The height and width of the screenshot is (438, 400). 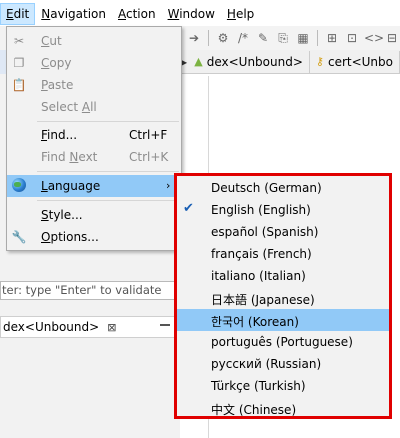 What do you see at coordinates (94, 135) in the screenshot?
I see `menu-item-find: Find... Ctrl+F` at bounding box center [94, 135].